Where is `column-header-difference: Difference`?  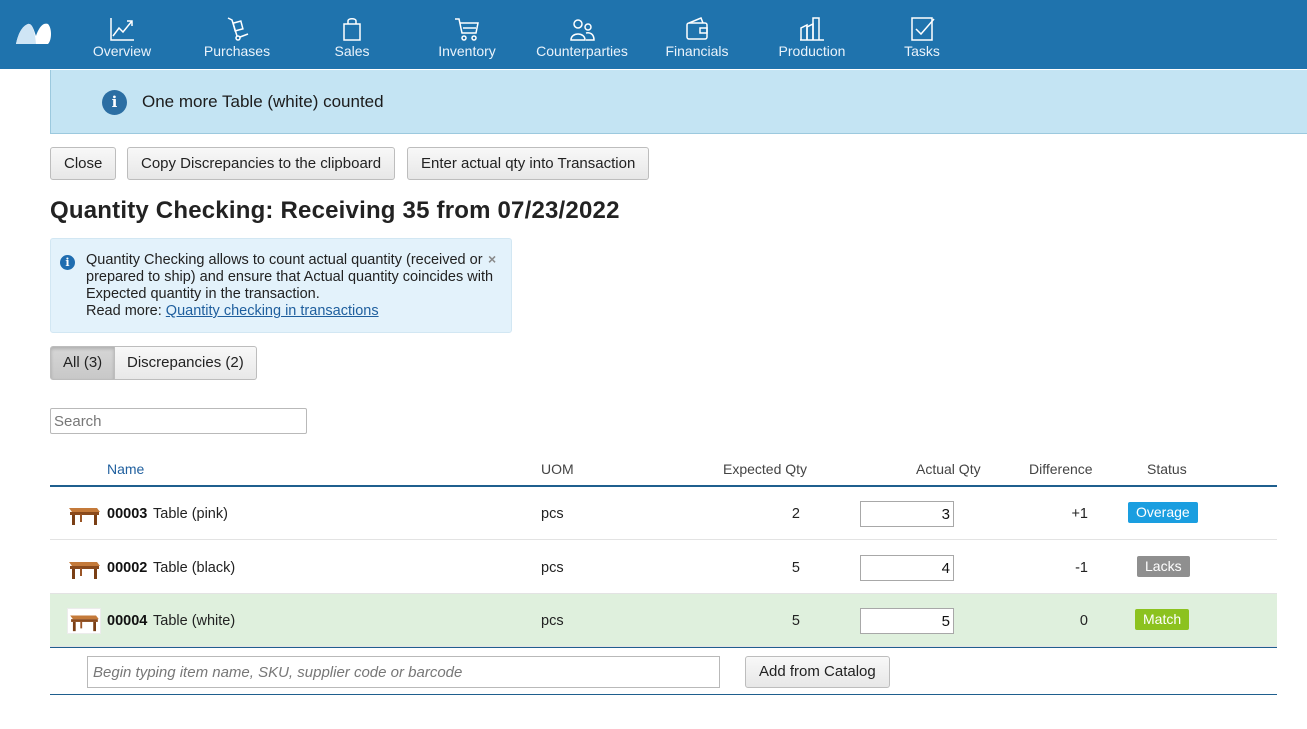
column-header-difference: Difference is located at coordinates (1061, 469).